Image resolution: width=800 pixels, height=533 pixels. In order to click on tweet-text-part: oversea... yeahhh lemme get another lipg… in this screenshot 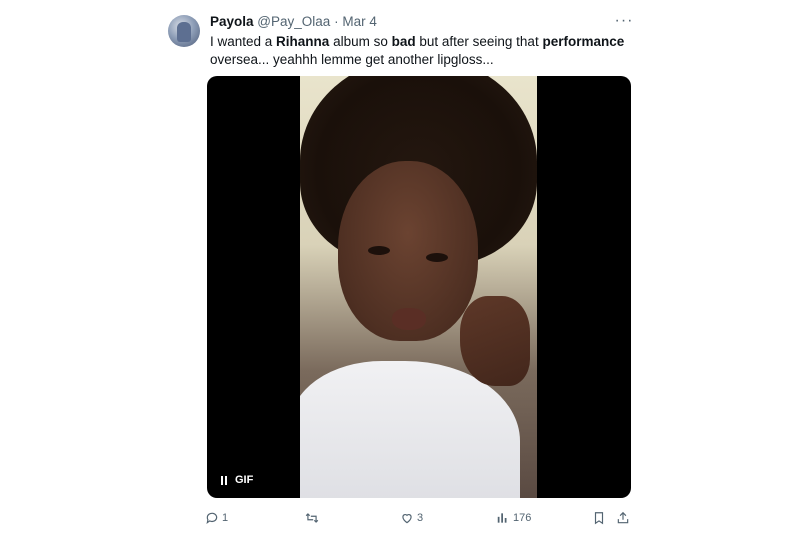, I will do `click(352, 59)`.